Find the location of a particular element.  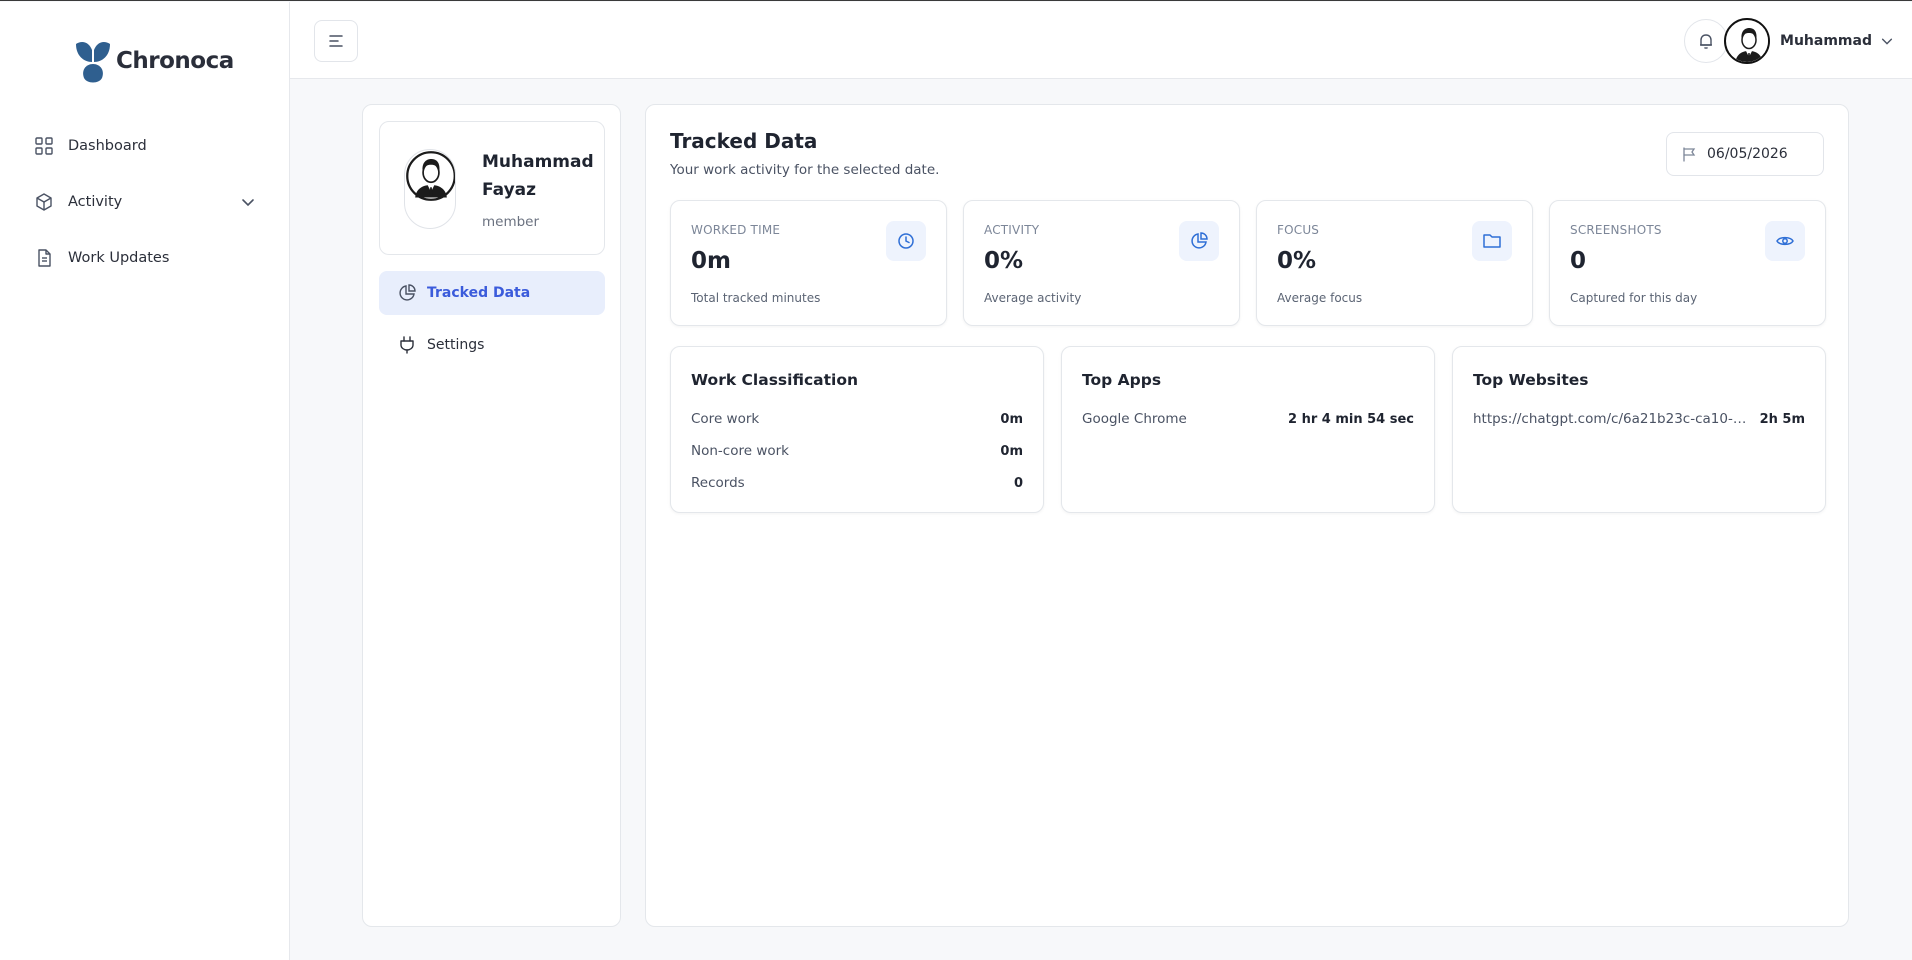

brand-logo: Chronoca is located at coordinates (153, 61).